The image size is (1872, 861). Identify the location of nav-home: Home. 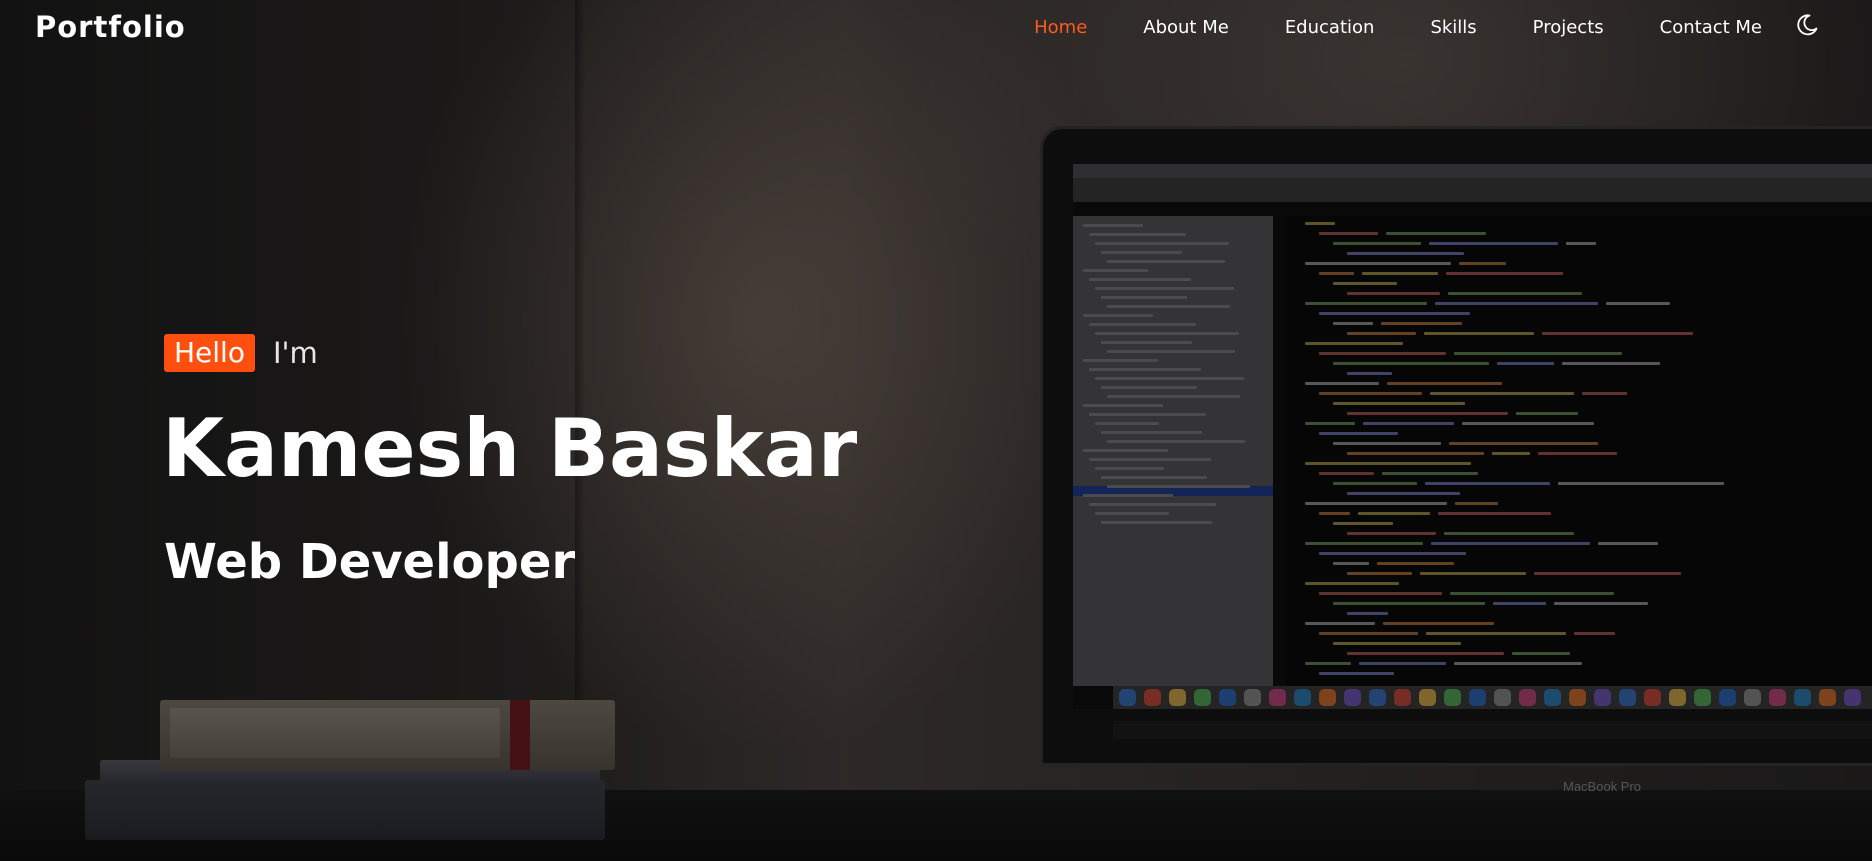
(1060, 27).